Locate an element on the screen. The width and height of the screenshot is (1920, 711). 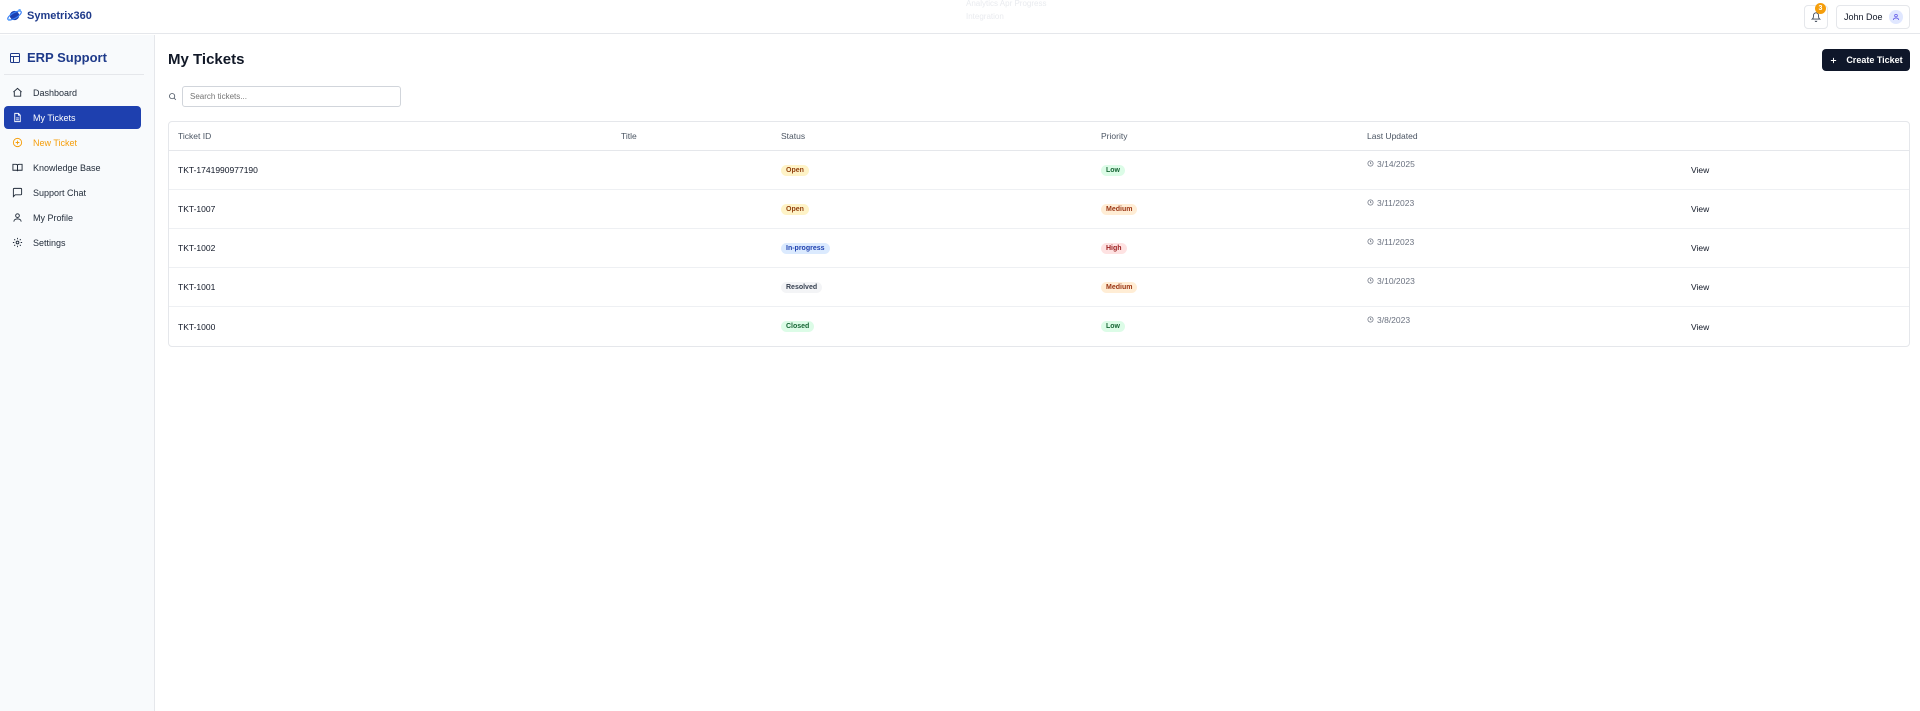
status-badge: Closed is located at coordinates (798, 326).